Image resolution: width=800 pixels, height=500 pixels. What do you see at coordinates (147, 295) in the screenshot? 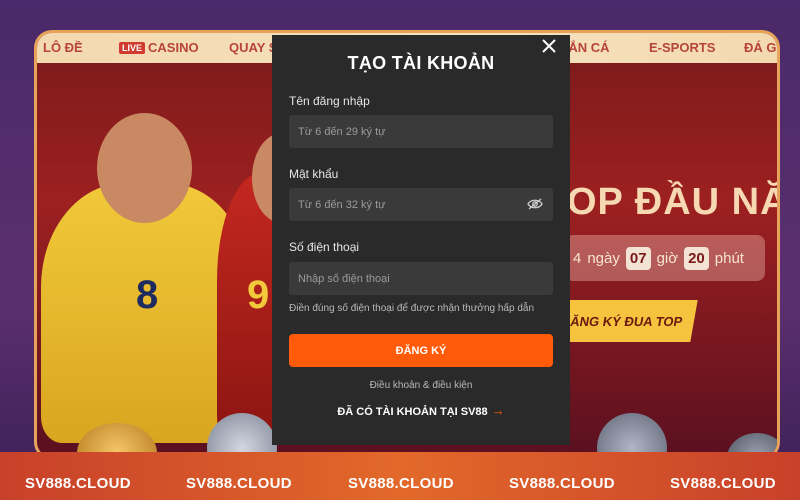
I see `jersey-number: 8` at bounding box center [147, 295].